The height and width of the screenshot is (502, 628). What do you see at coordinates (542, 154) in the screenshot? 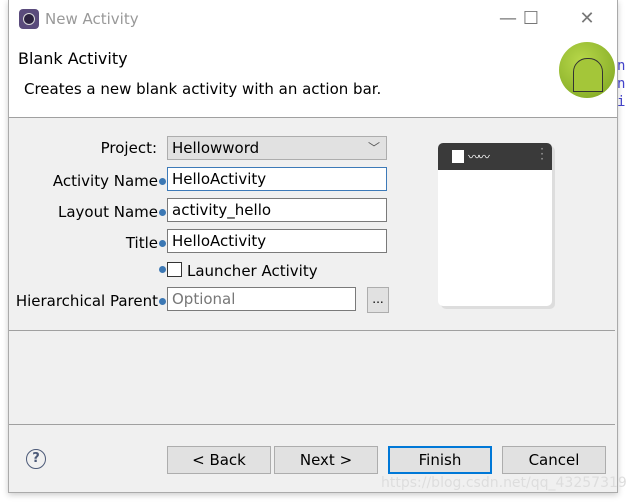
I see `overflow-menu-icon: · · ·` at bounding box center [542, 154].